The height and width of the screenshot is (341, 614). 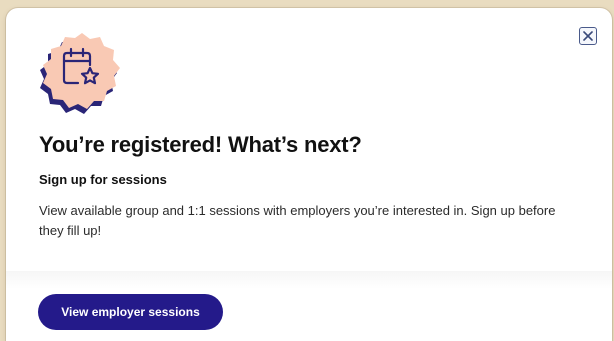 I want to click on badge-shape, so click(x=80, y=73).